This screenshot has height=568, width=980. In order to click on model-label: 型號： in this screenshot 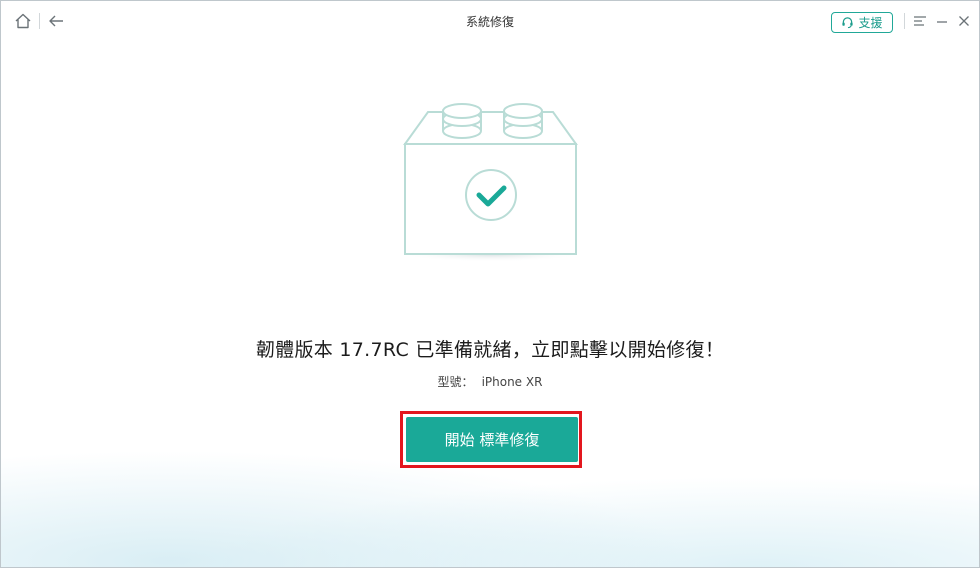, I will do `click(455, 382)`.